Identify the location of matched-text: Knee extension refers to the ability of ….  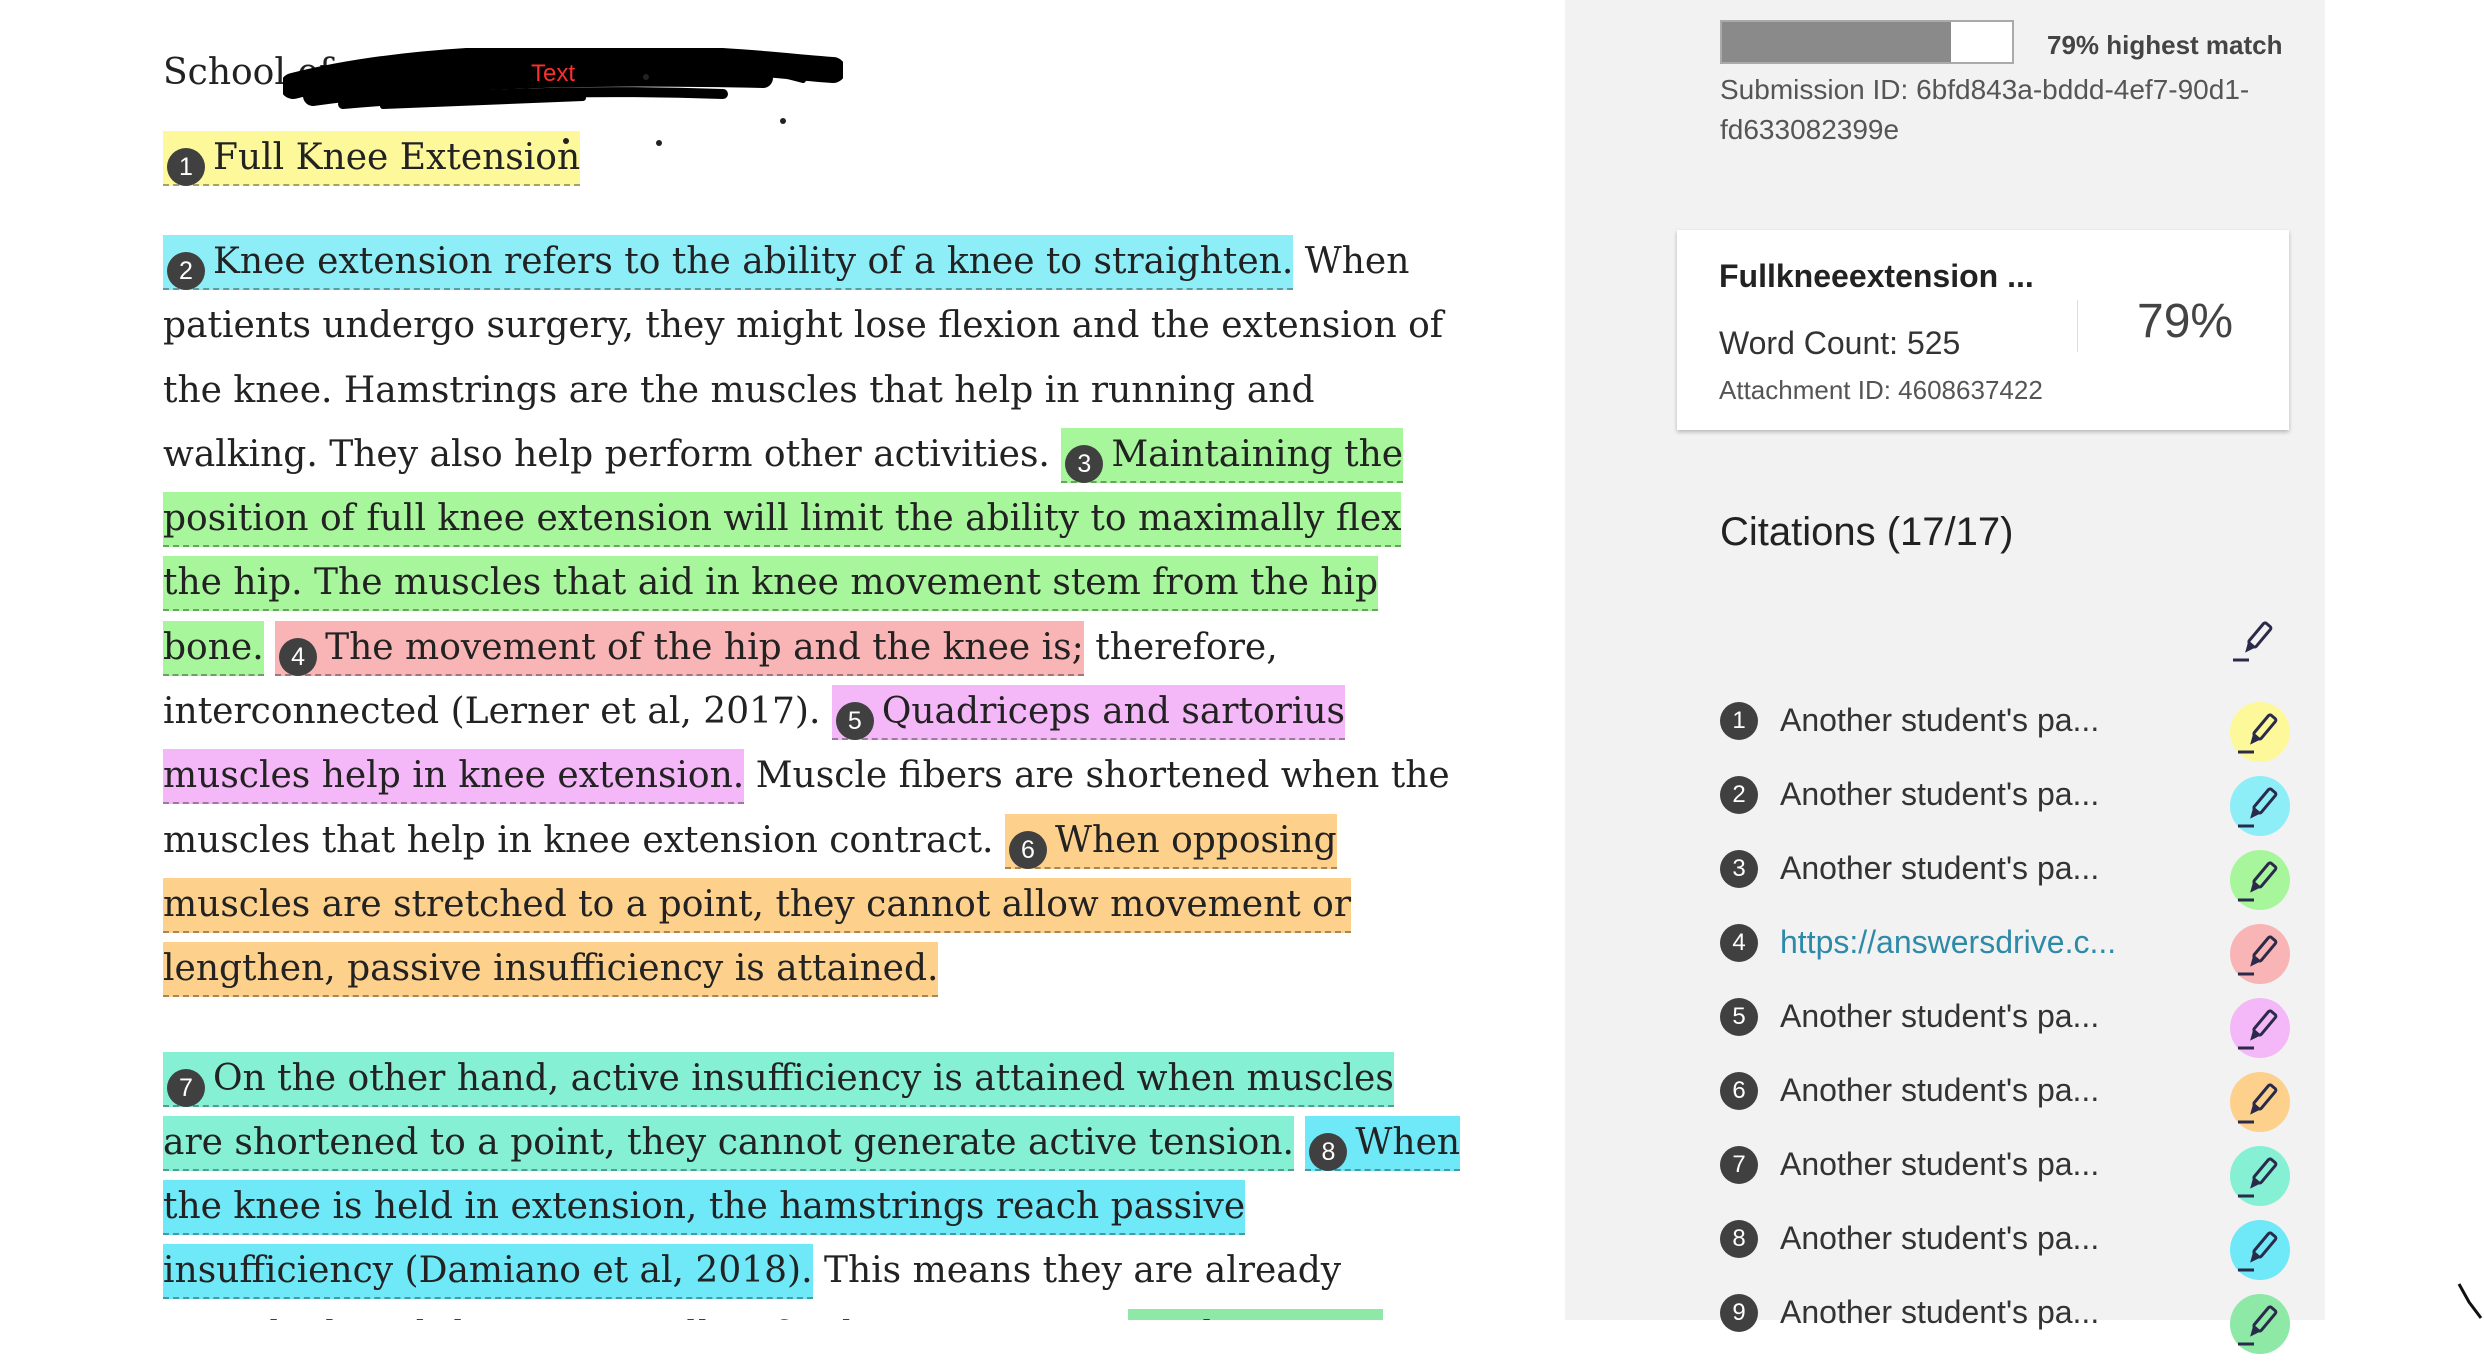
(753, 261).